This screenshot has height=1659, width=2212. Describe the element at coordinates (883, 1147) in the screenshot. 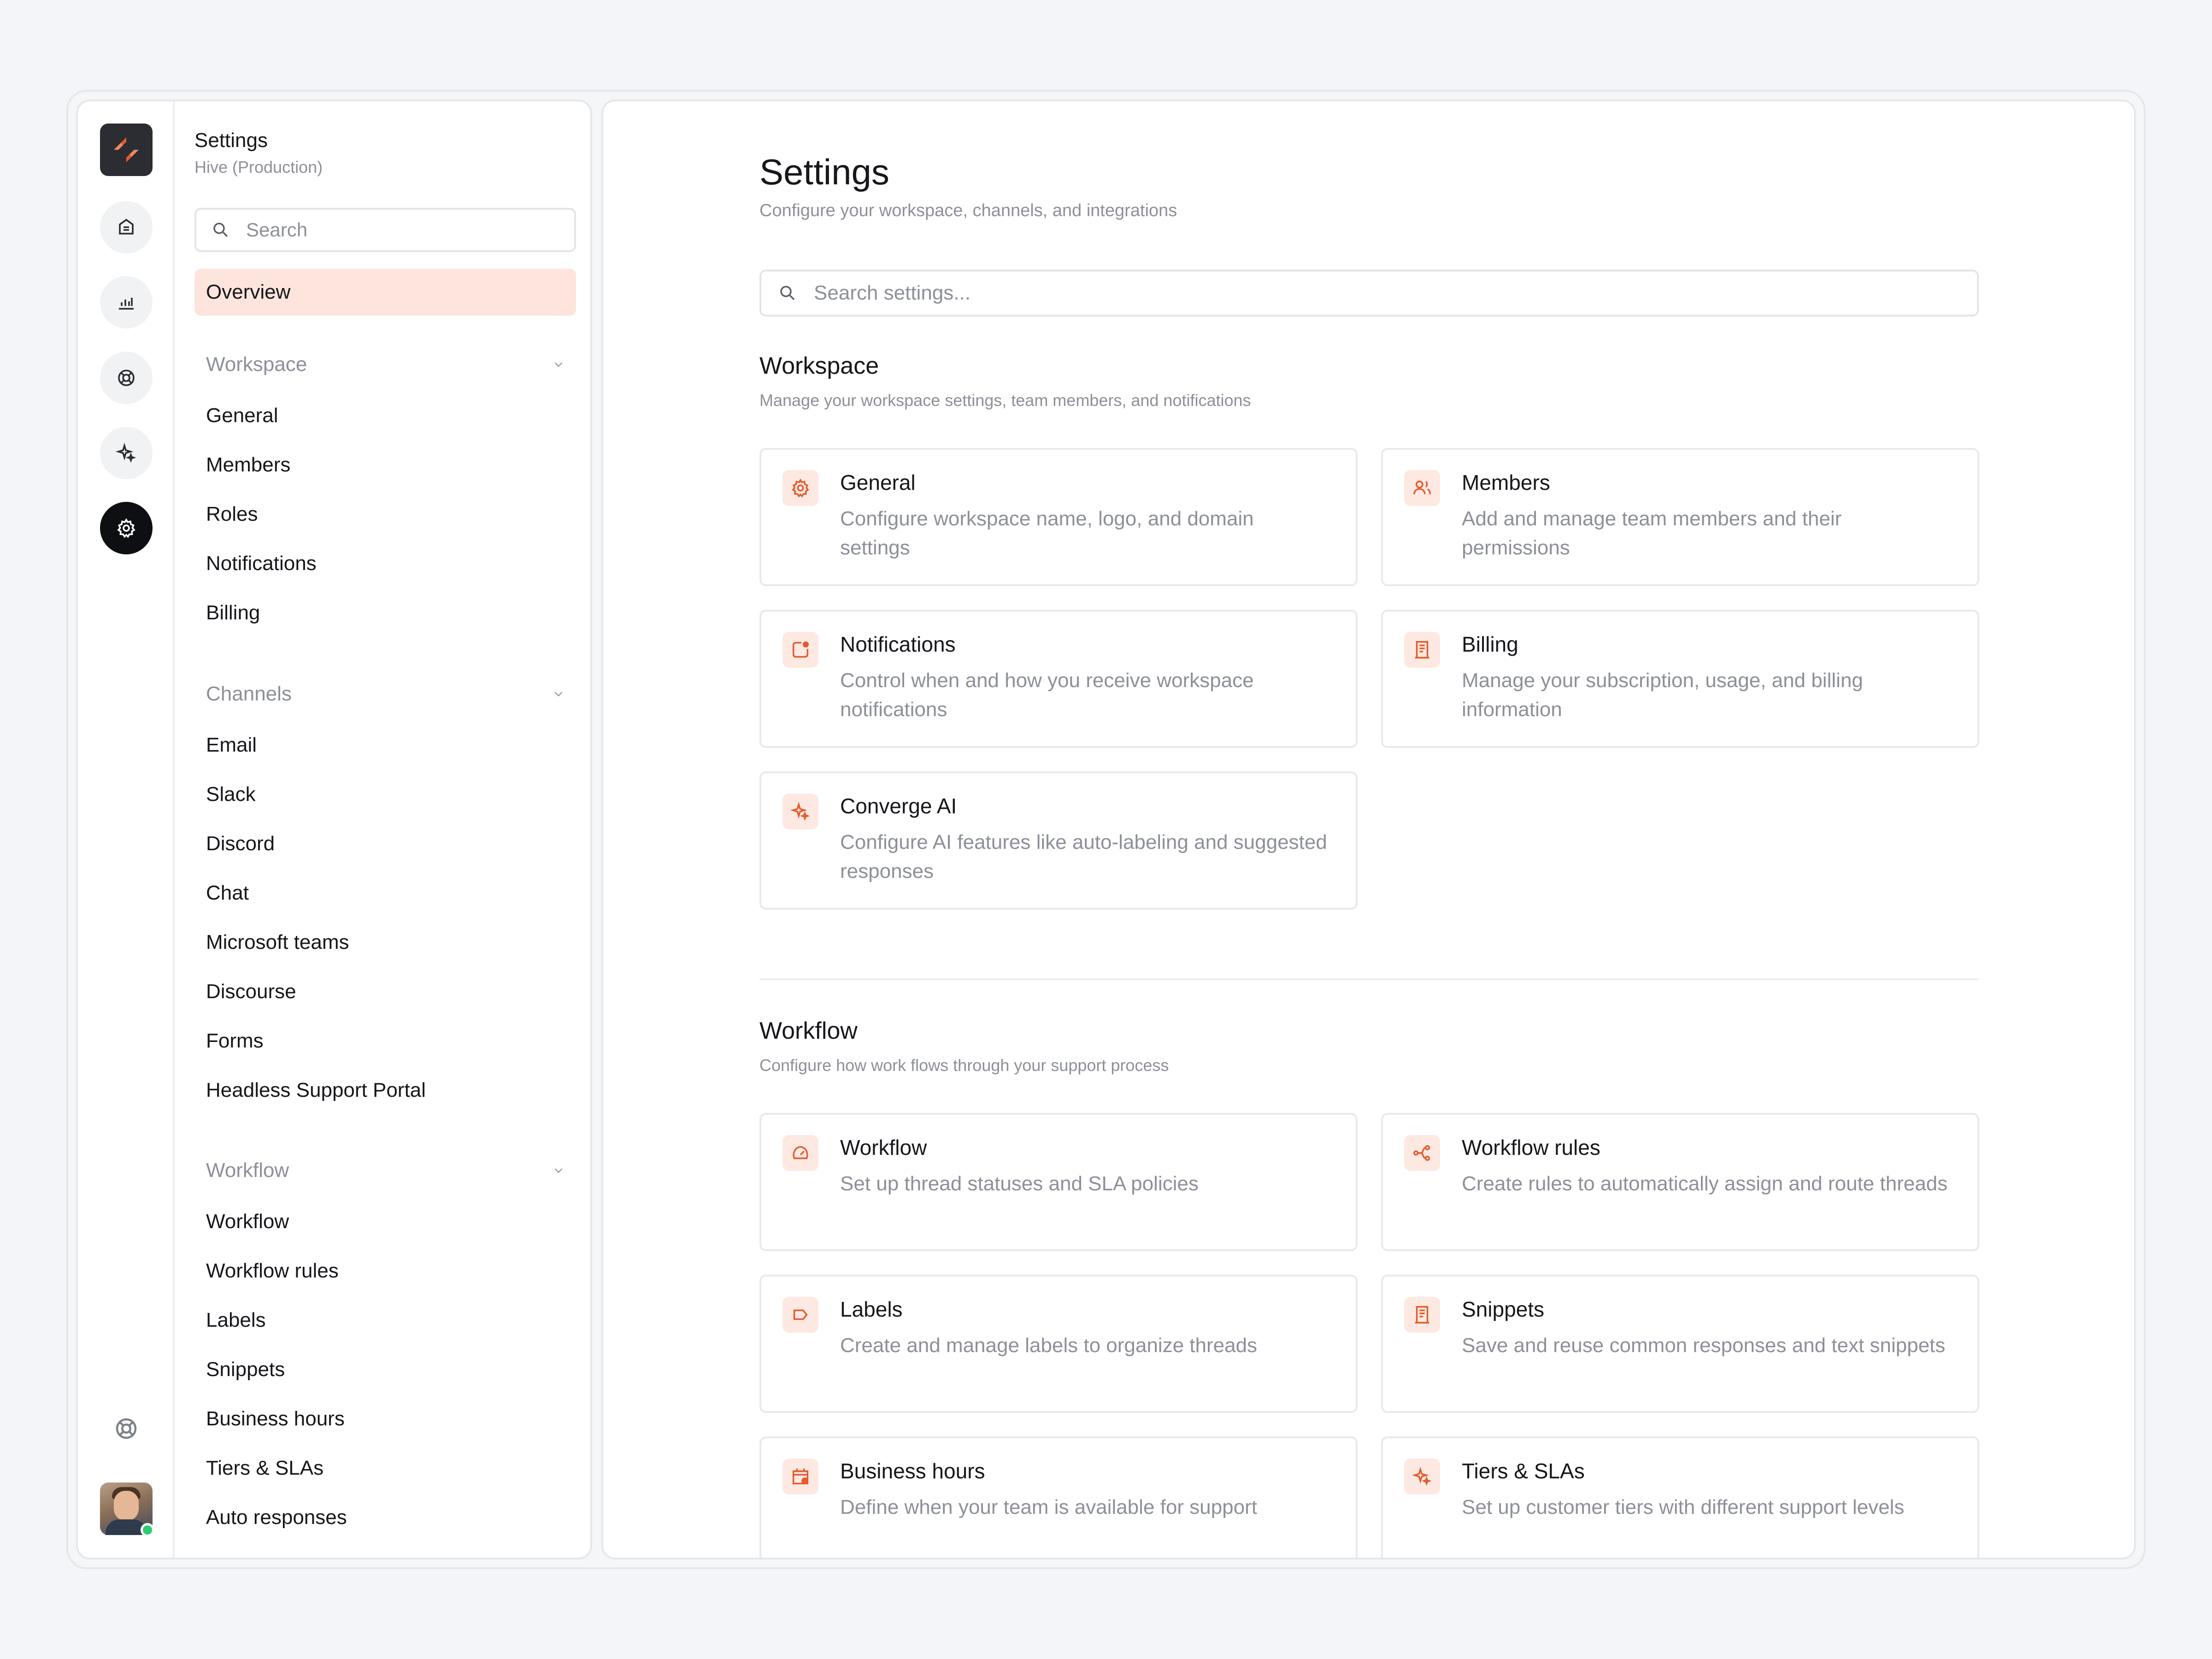

I see `card-title: Workflow` at that location.